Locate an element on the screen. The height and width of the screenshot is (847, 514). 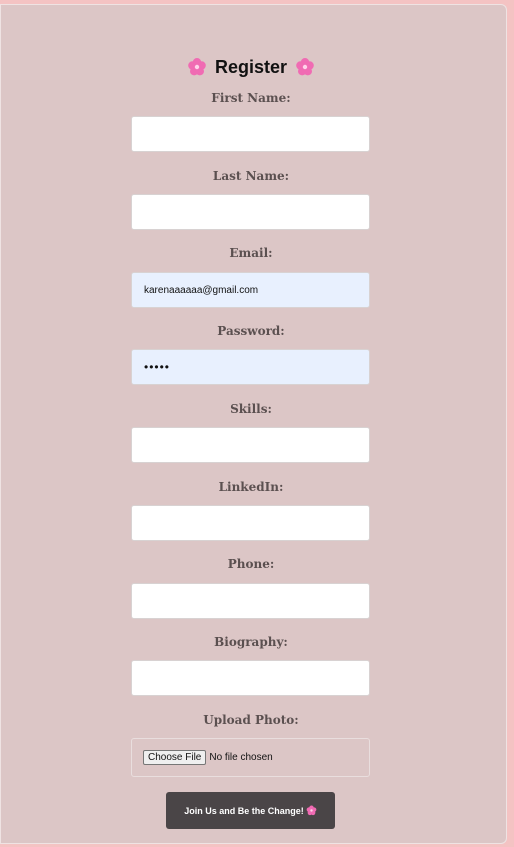
skills-field is located at coordinates (250, 445).